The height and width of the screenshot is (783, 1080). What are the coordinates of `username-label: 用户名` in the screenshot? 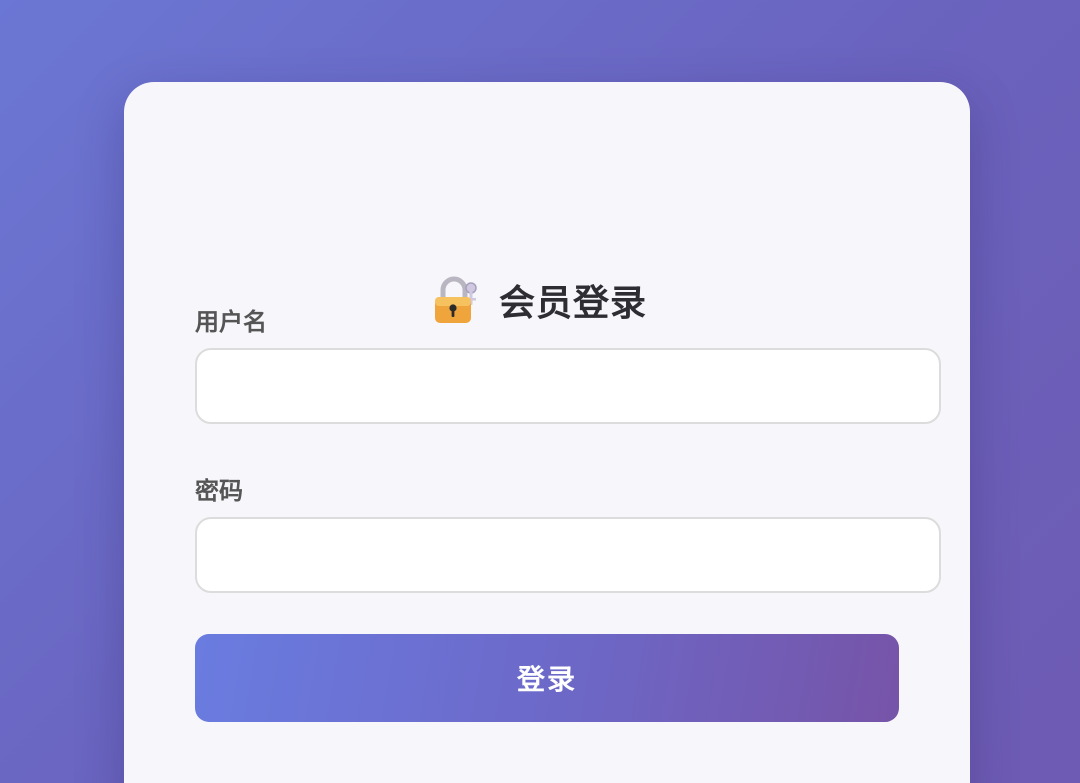 It's located at (231, 322).